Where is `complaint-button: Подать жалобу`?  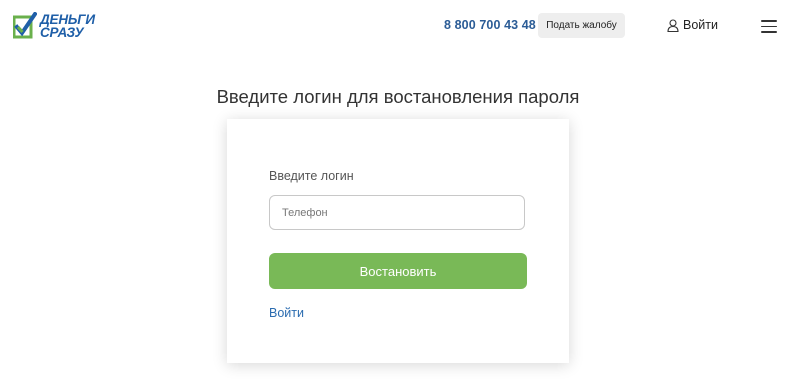
complaint-button: Подать жалобу is located at coordinates (581, 25).